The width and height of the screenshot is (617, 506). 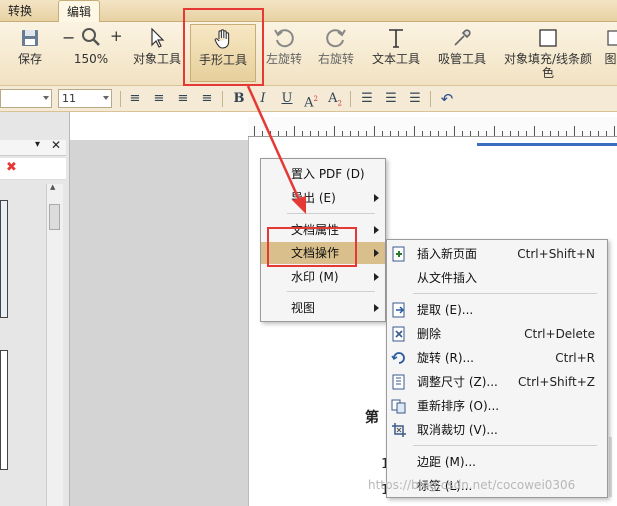 I want to click on left-panel: ▾ ✕ ✖ ▲, so click(x=35, y=309).